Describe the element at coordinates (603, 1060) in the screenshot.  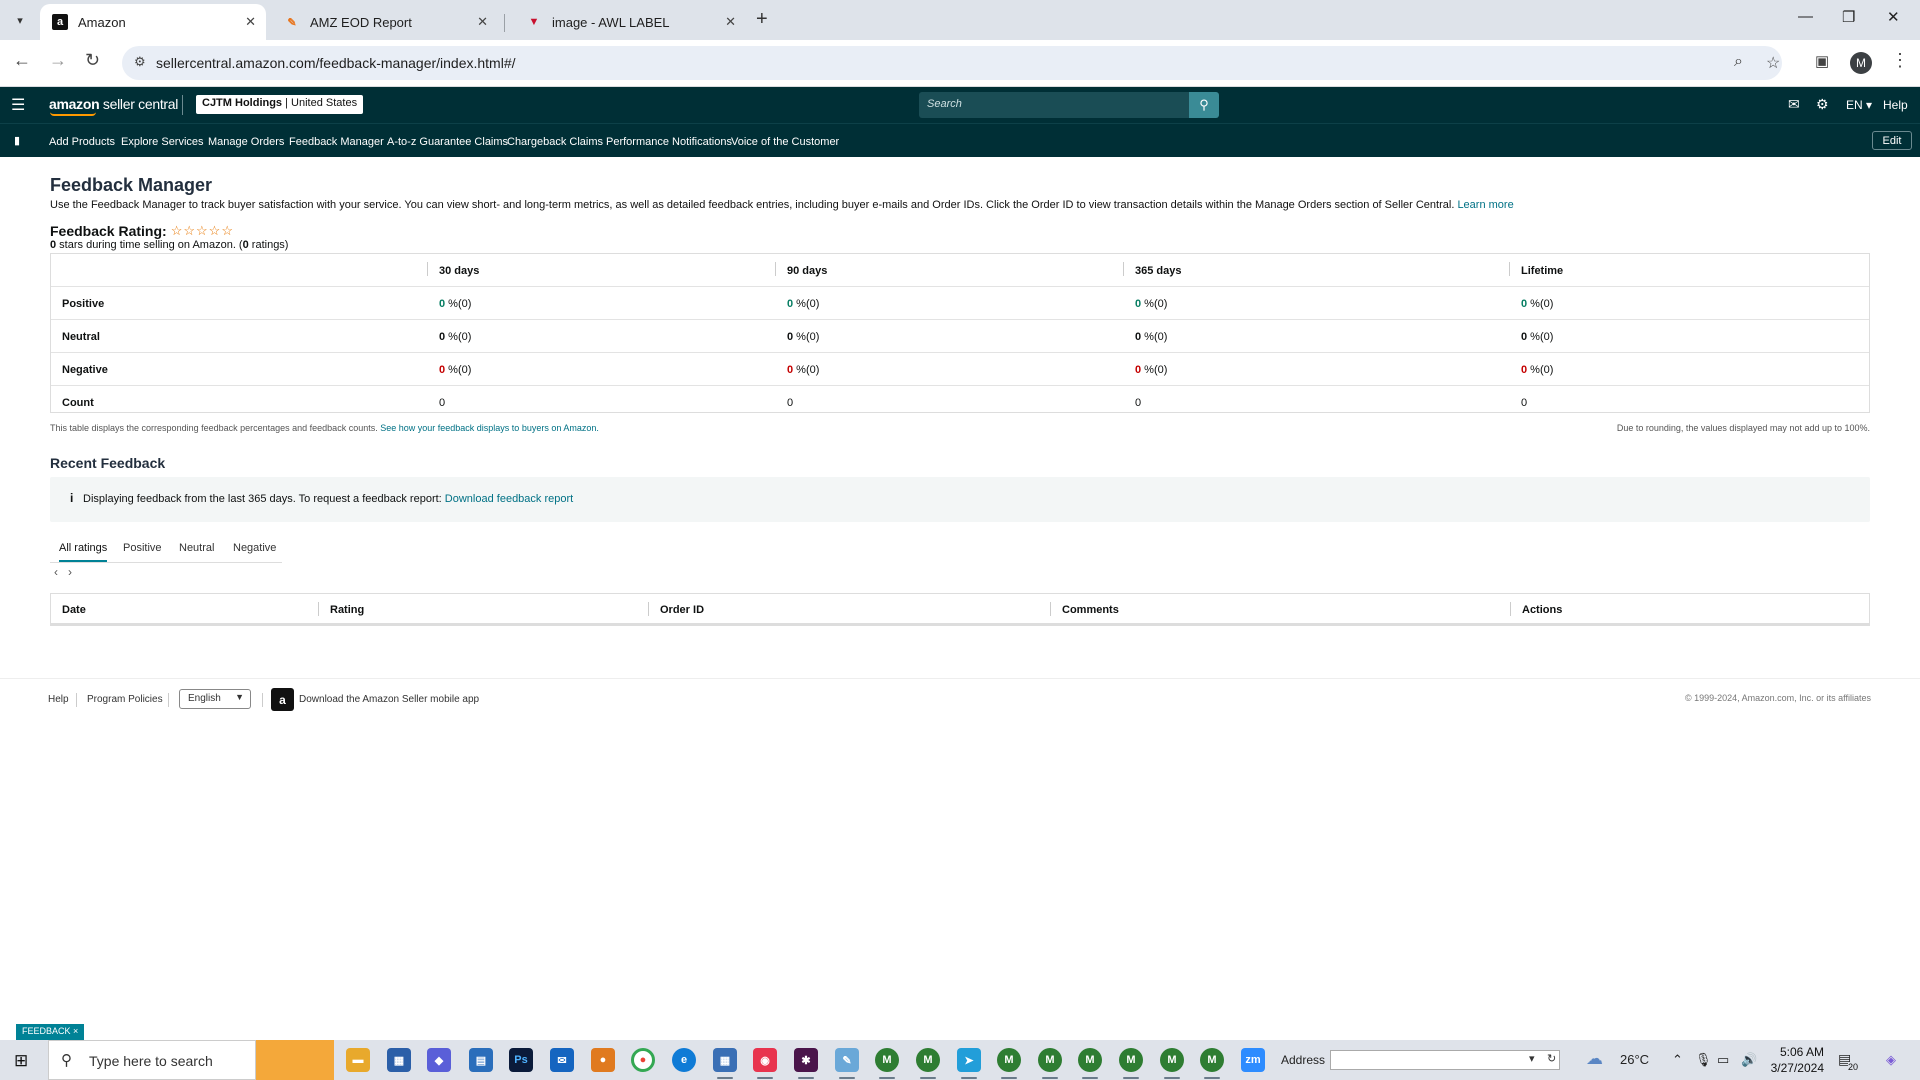
I see `firefox-icon: ●` at that location.